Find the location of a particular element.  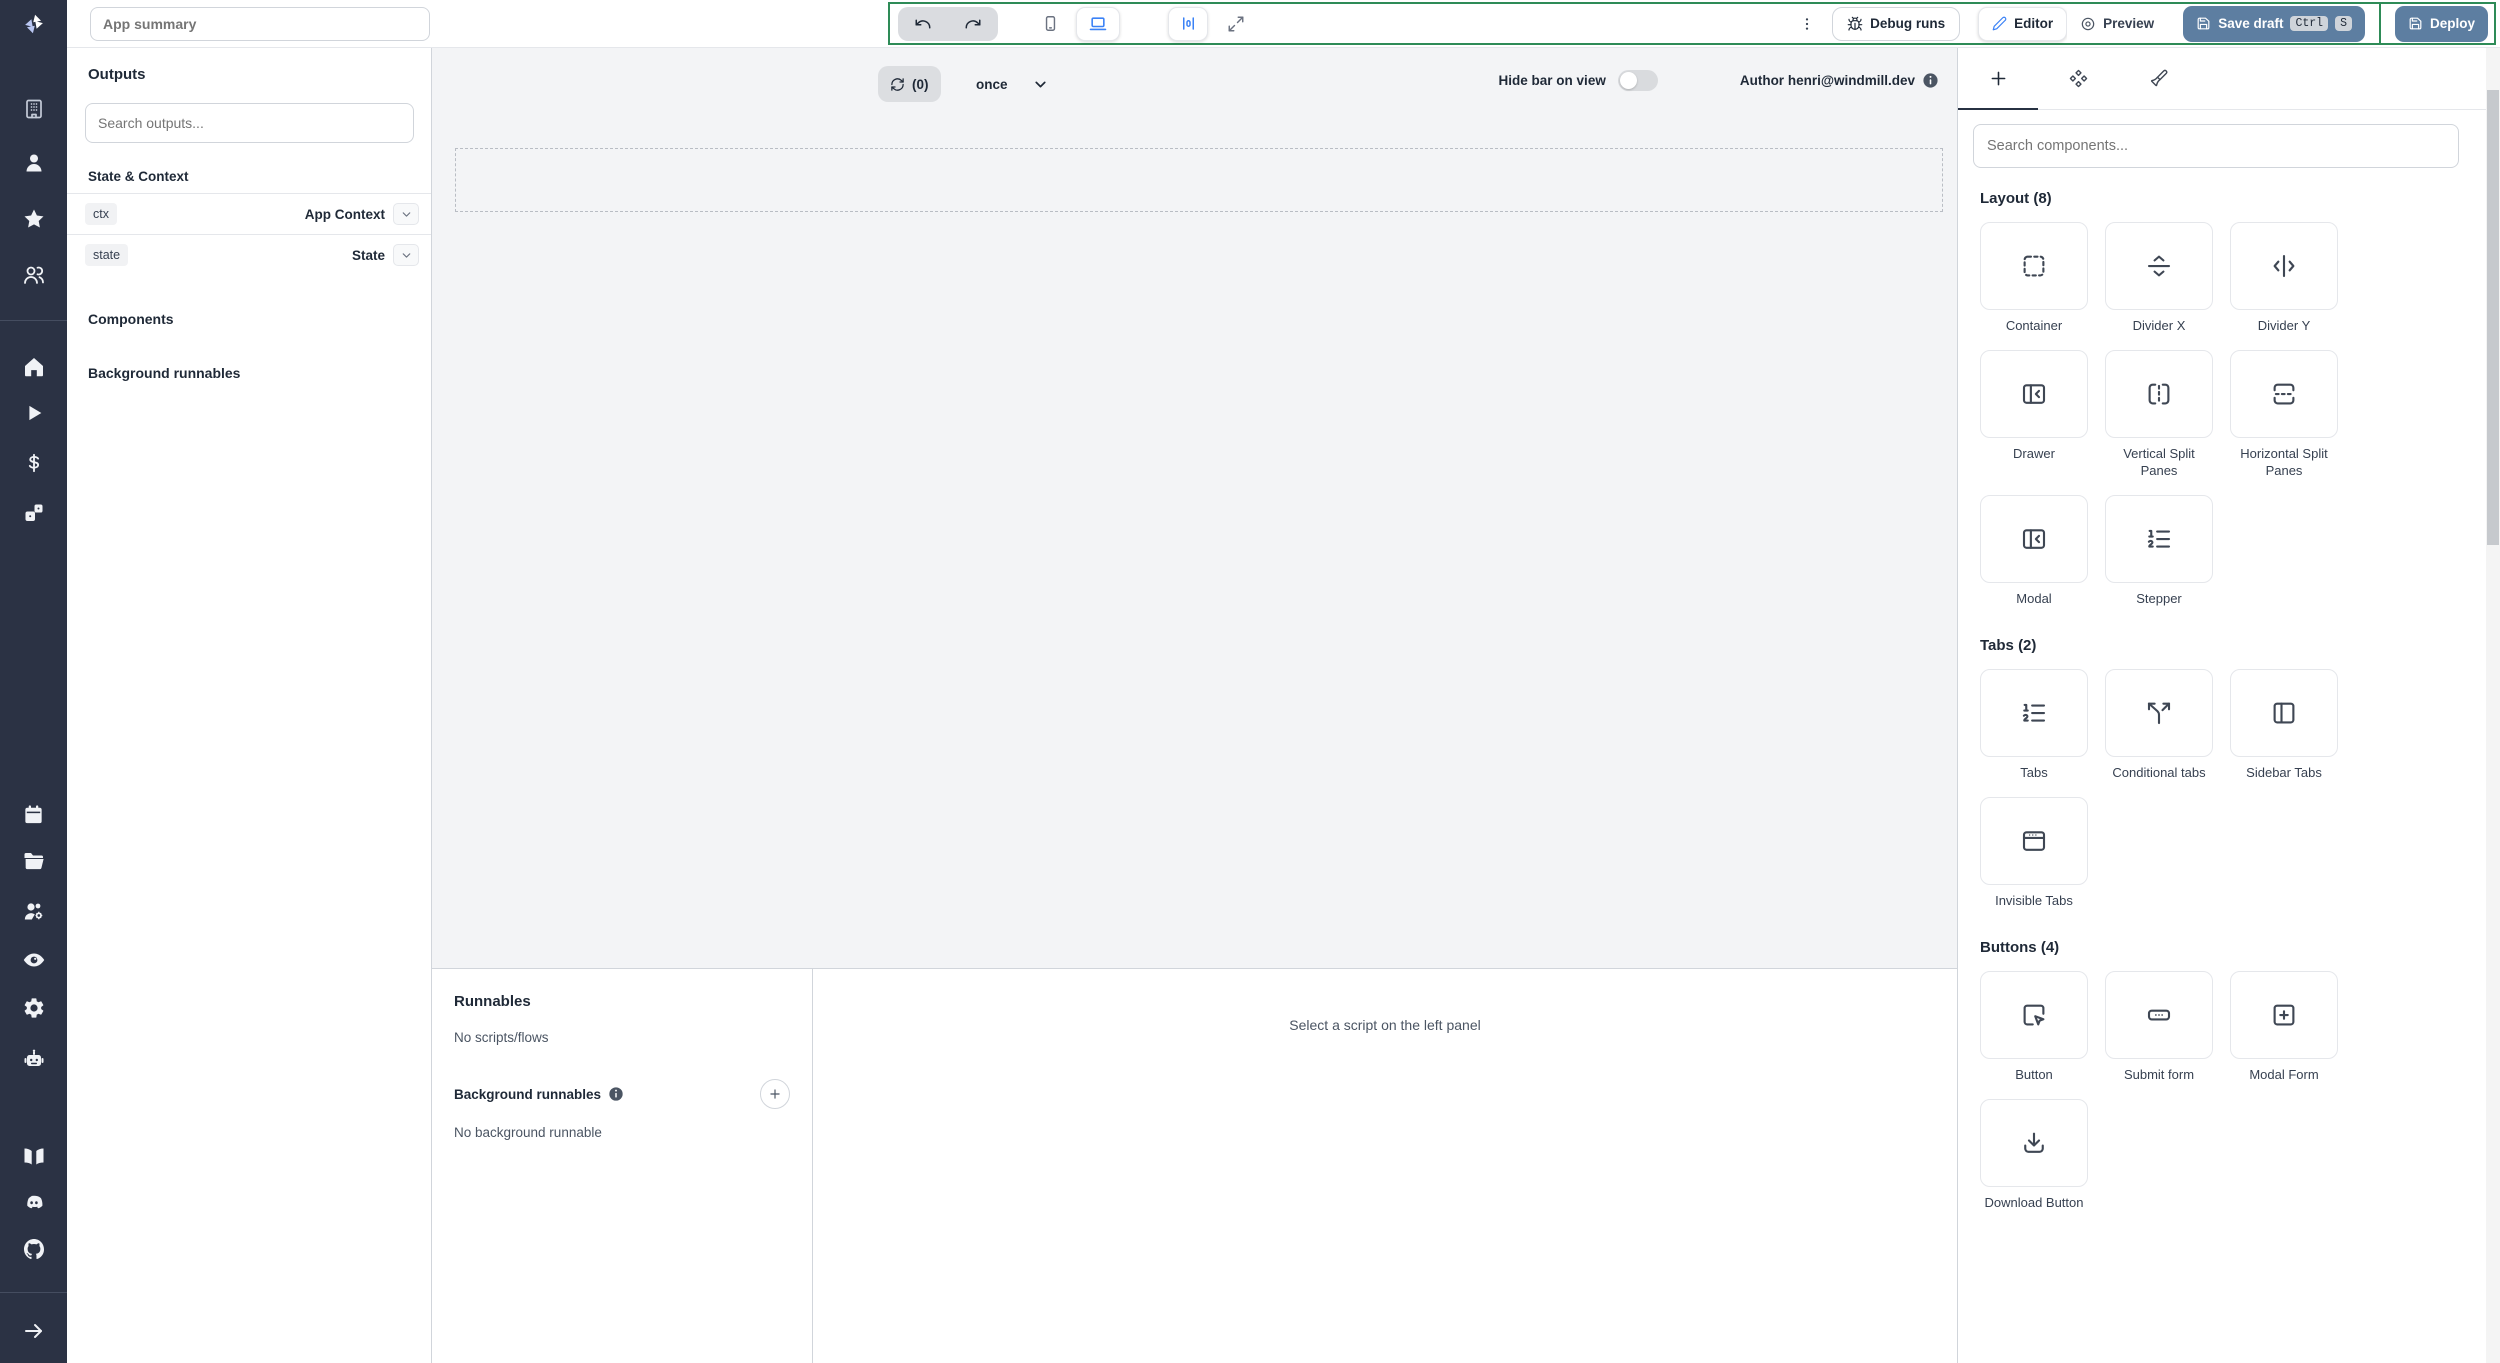

home-icon is located at coordinates (33, 366).